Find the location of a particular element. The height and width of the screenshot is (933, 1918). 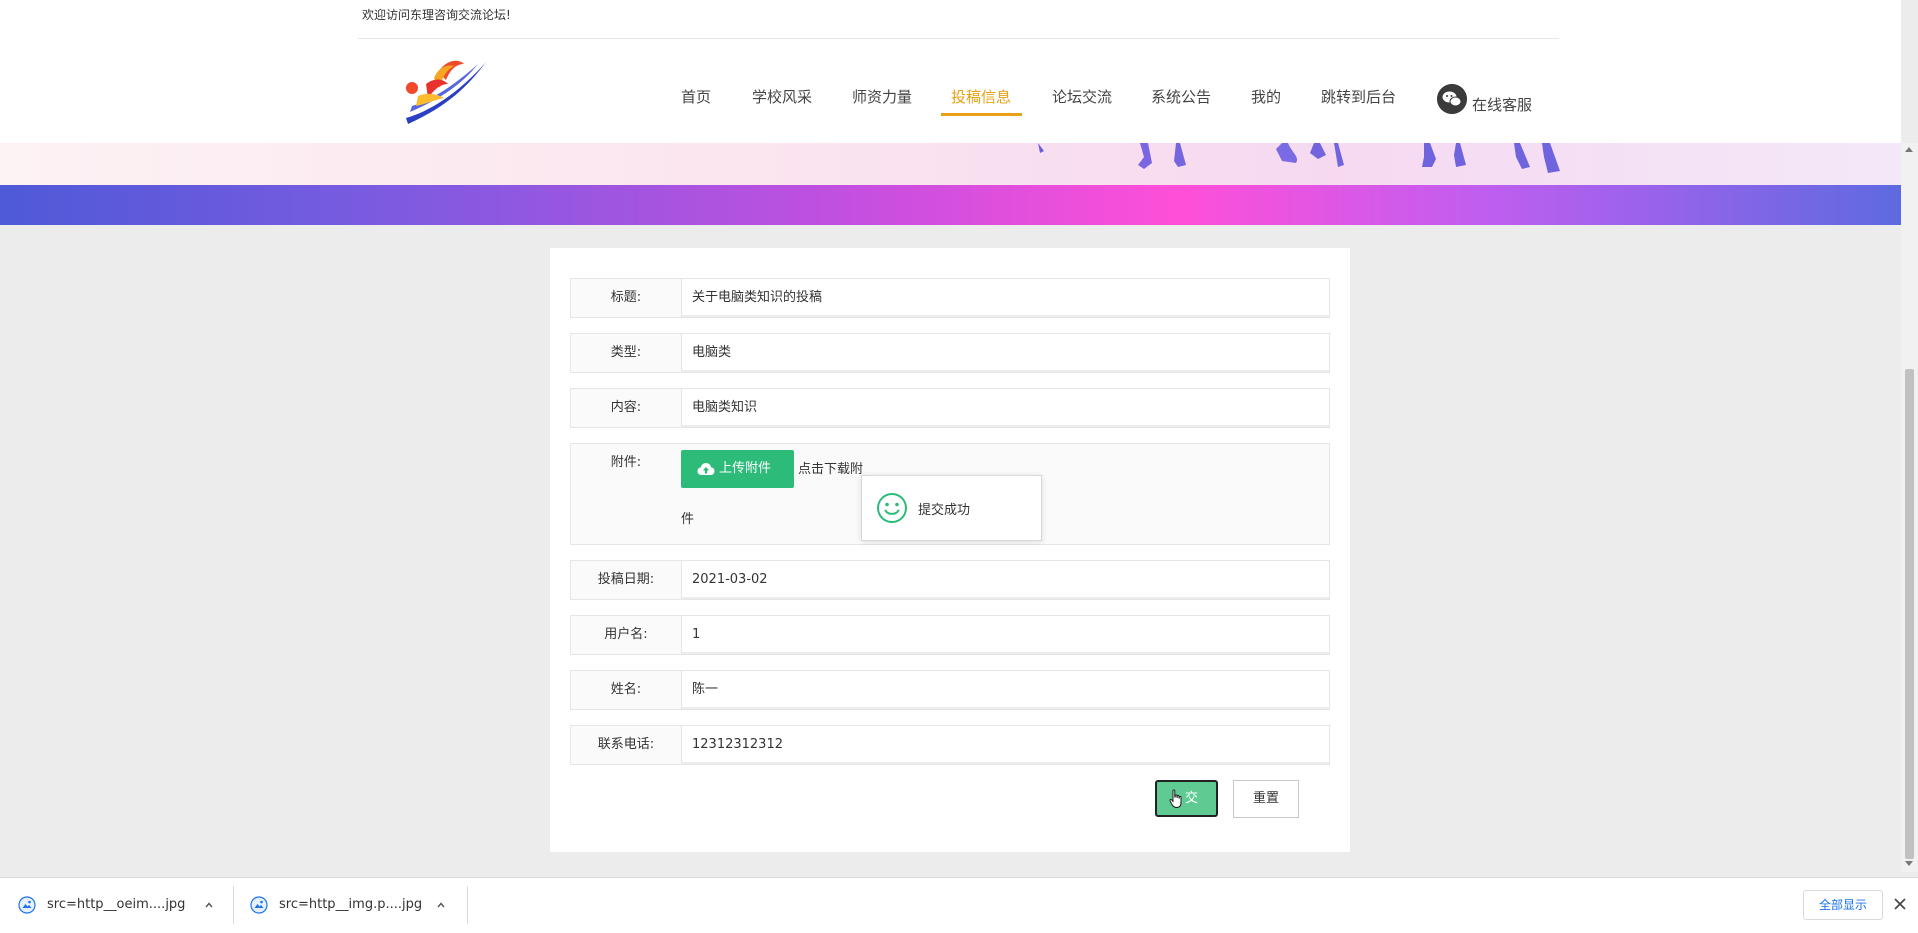

page-scrollbar is located at coordinates (1909, 507).